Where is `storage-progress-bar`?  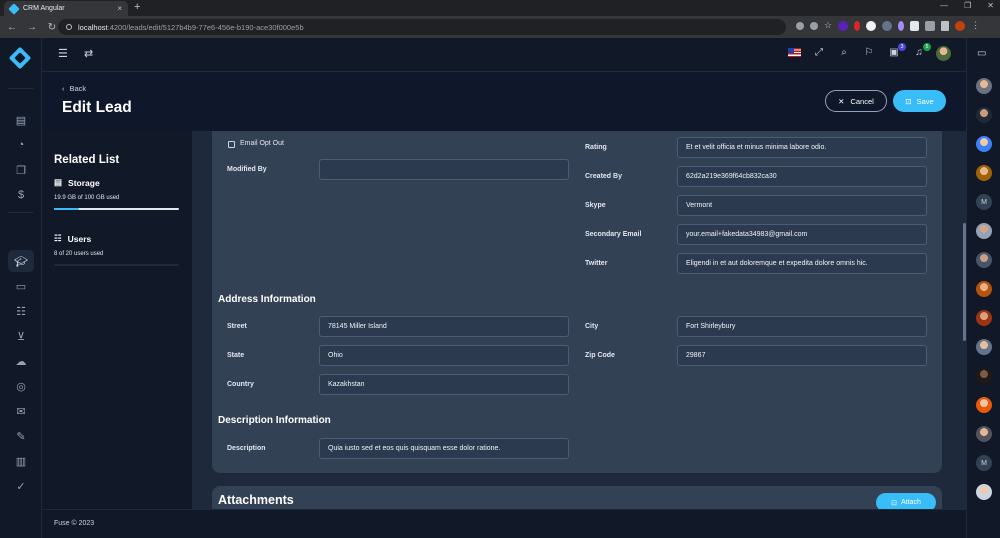
storage-progress-bar is located at coordinates (116, 209).